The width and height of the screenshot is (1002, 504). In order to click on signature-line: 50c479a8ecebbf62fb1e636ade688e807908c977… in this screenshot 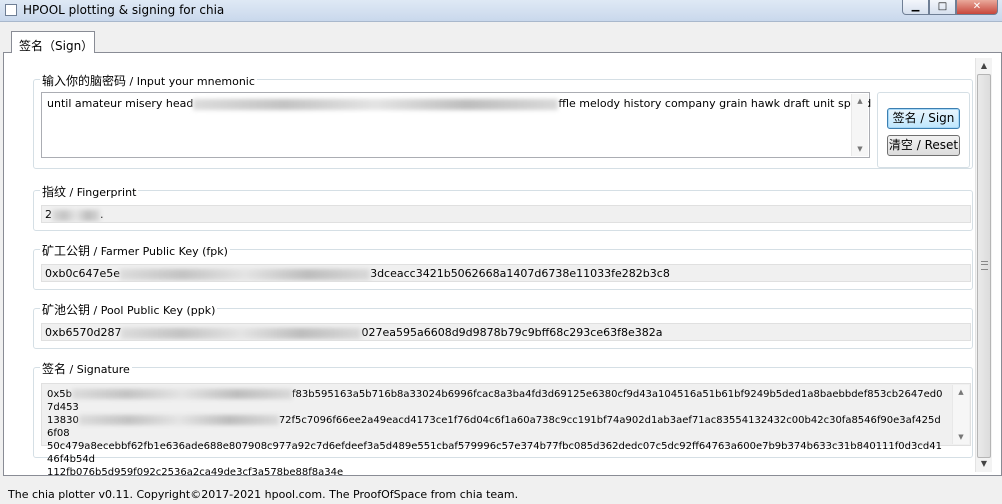, I will do `click(494, 453)`.